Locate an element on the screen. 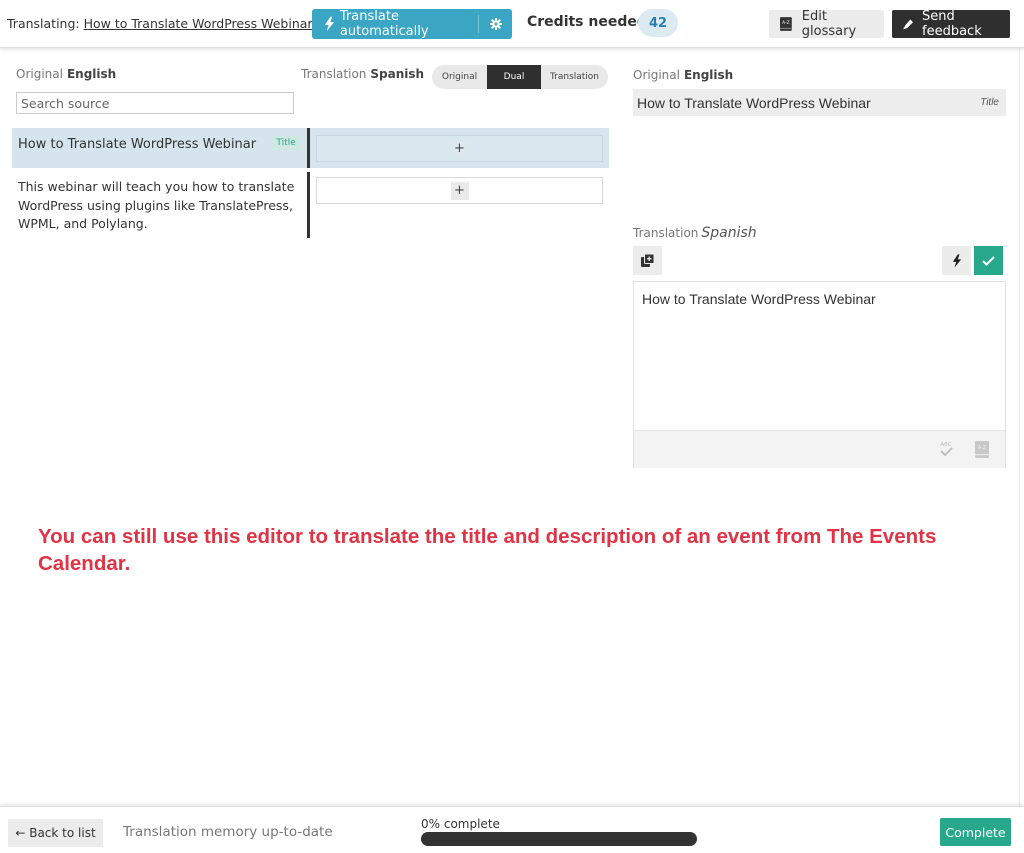  translation-label-text: Translation is located at coordinates (334, 74).